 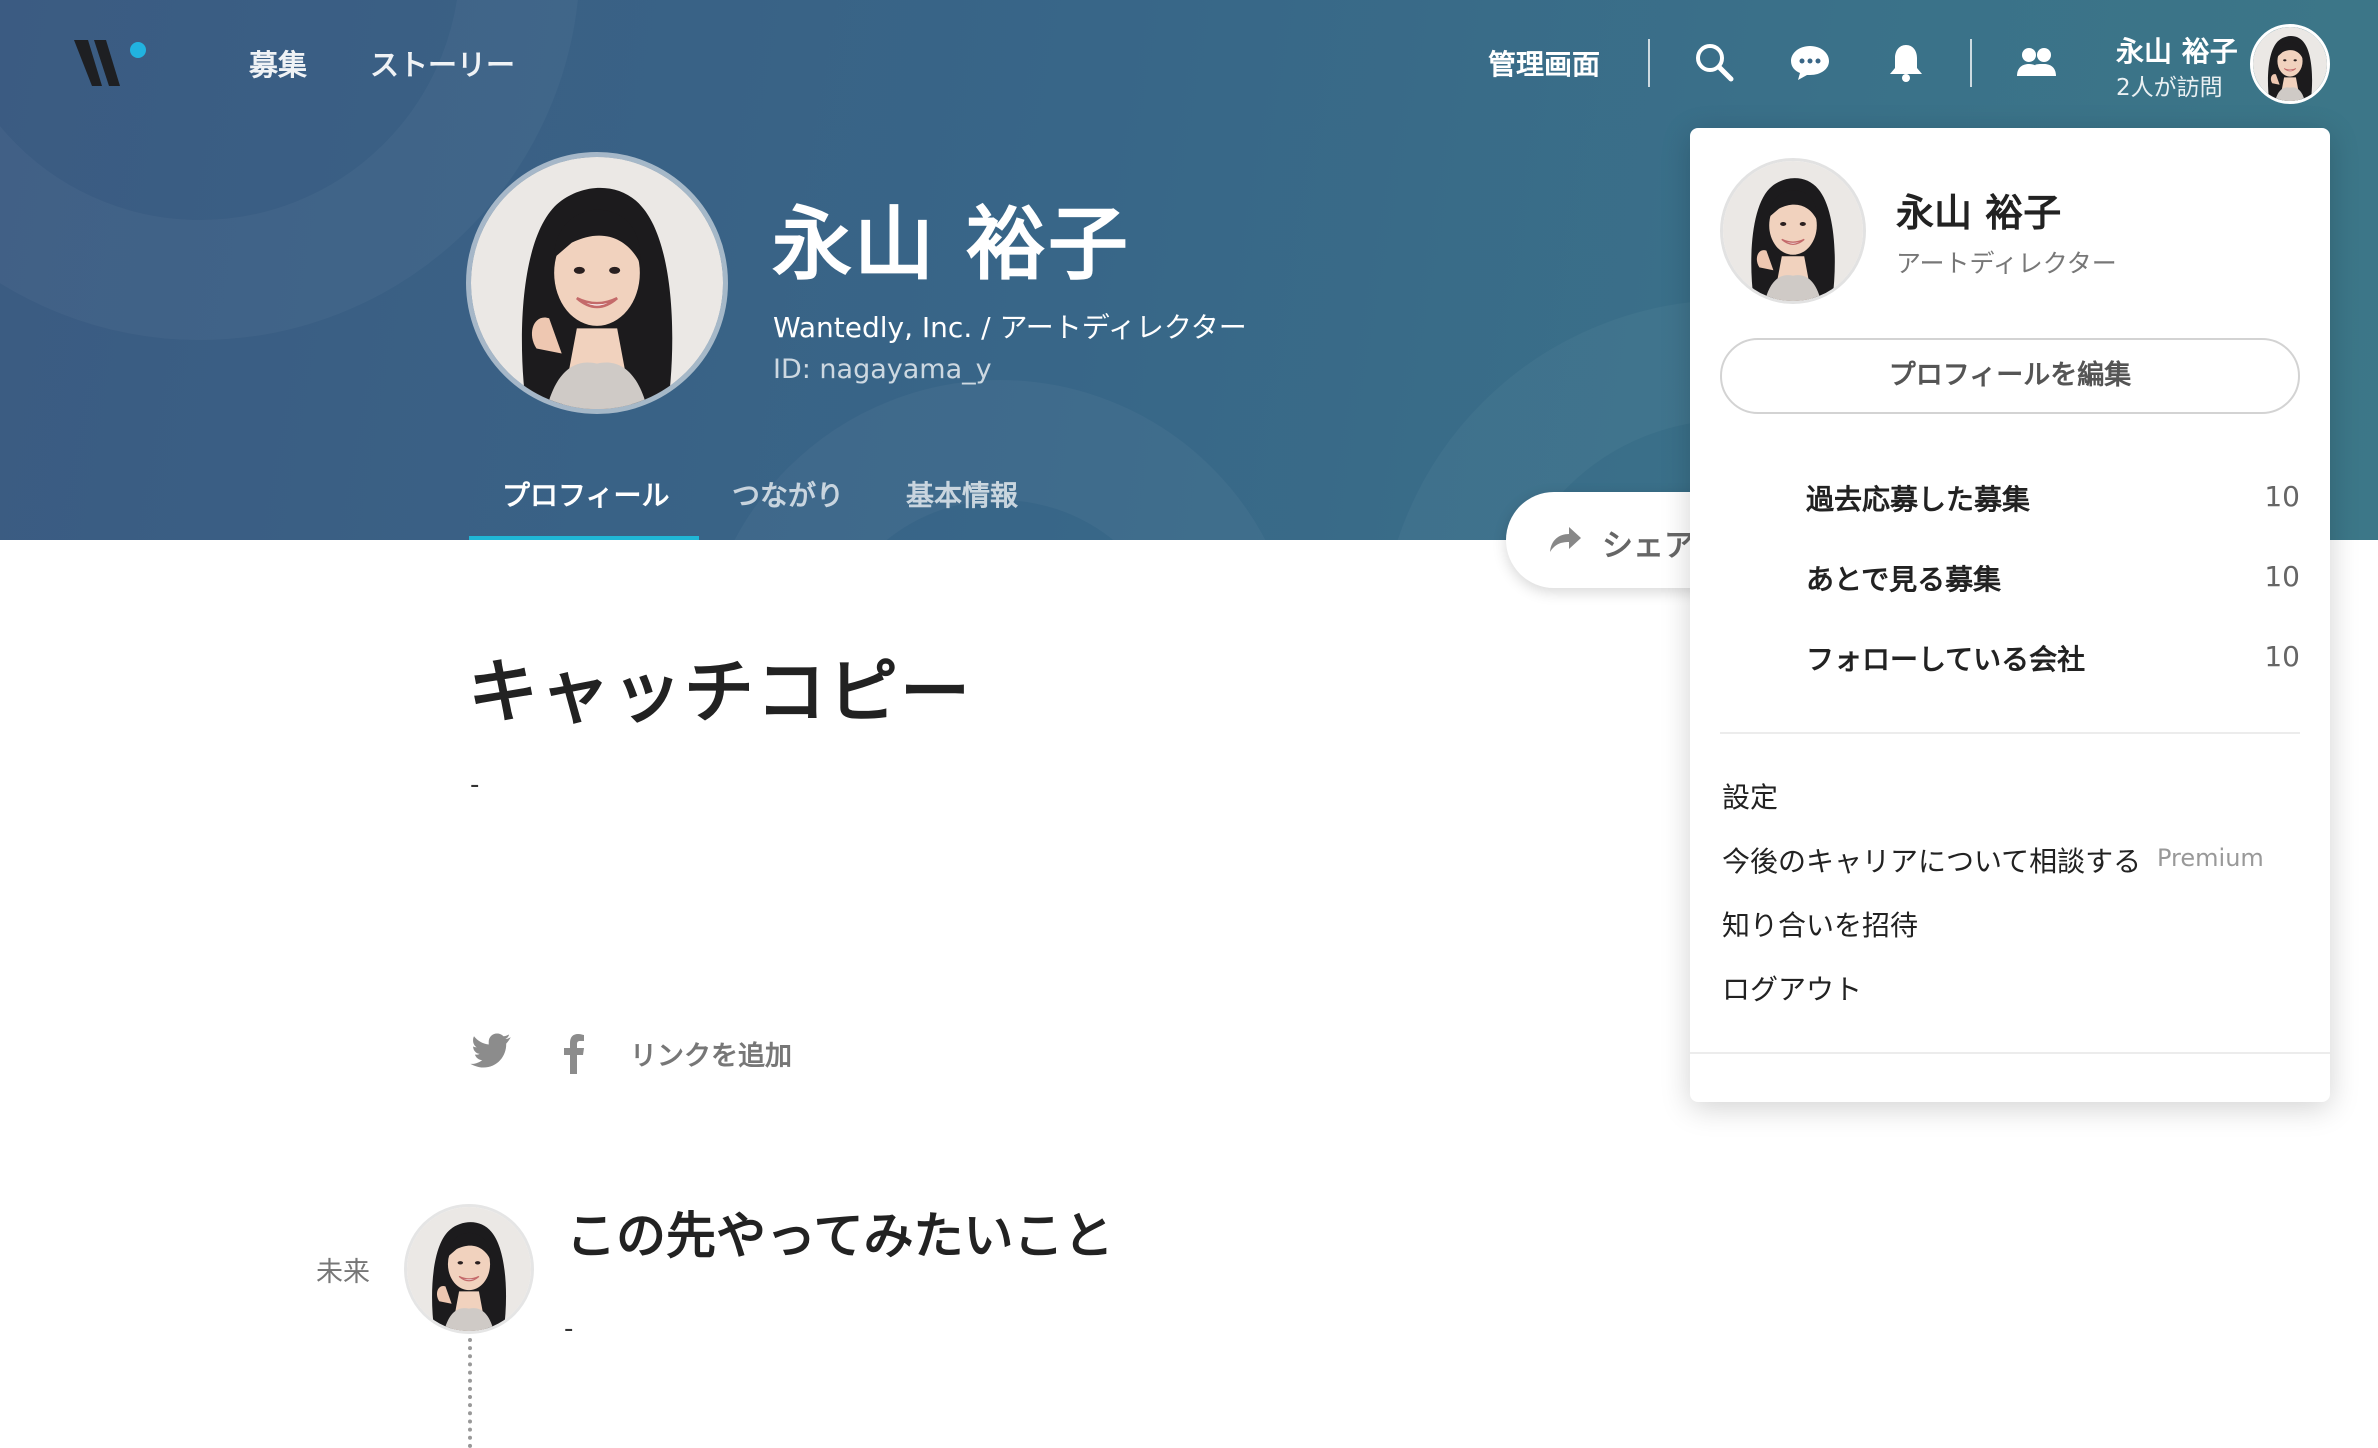 What do you see at coordinates (1189, 62) in the screenshot?
I see `top-navigation: 募集 ストーリー 管理画面 永山 裕子 2人が訪問` at bounding box center [1189, 62].